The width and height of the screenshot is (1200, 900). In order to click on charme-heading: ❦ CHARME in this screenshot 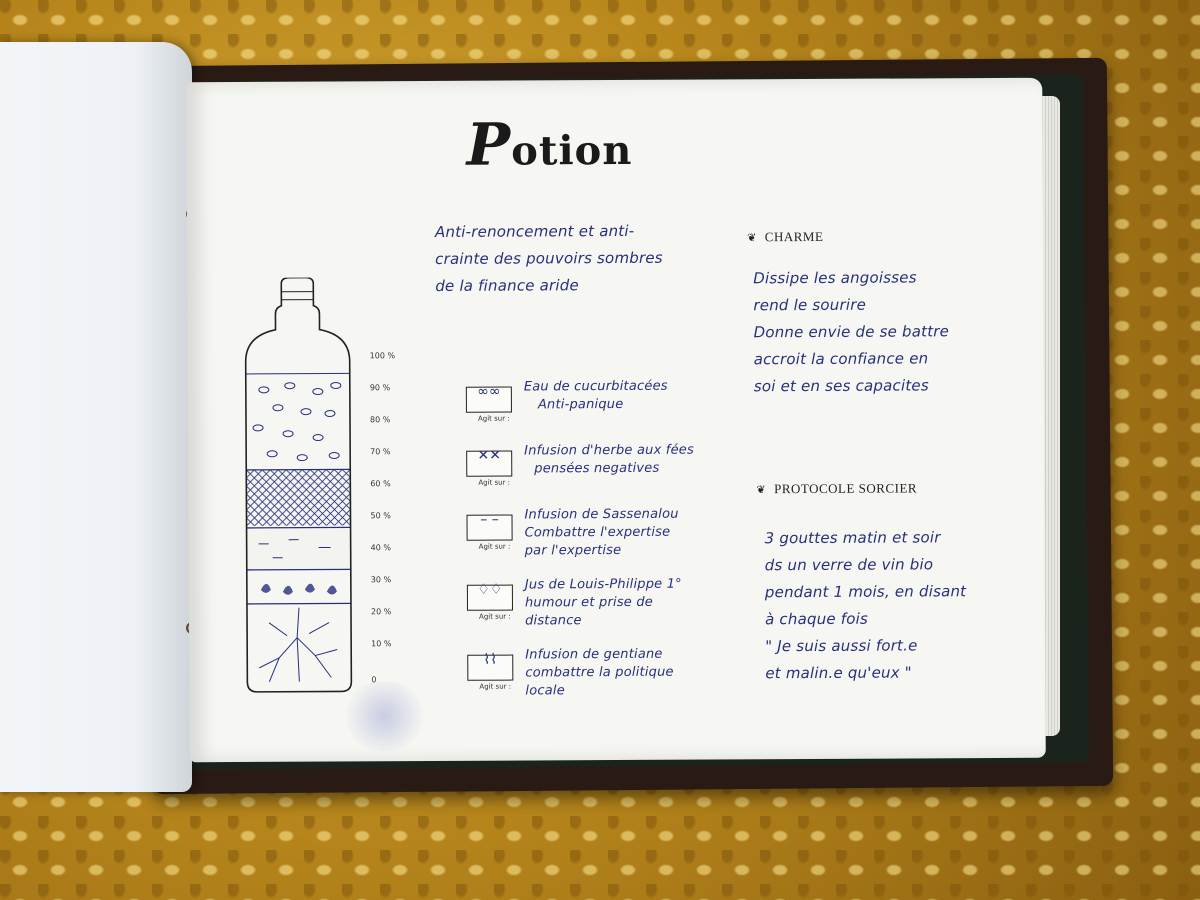, I will do `click(785, 237)`.